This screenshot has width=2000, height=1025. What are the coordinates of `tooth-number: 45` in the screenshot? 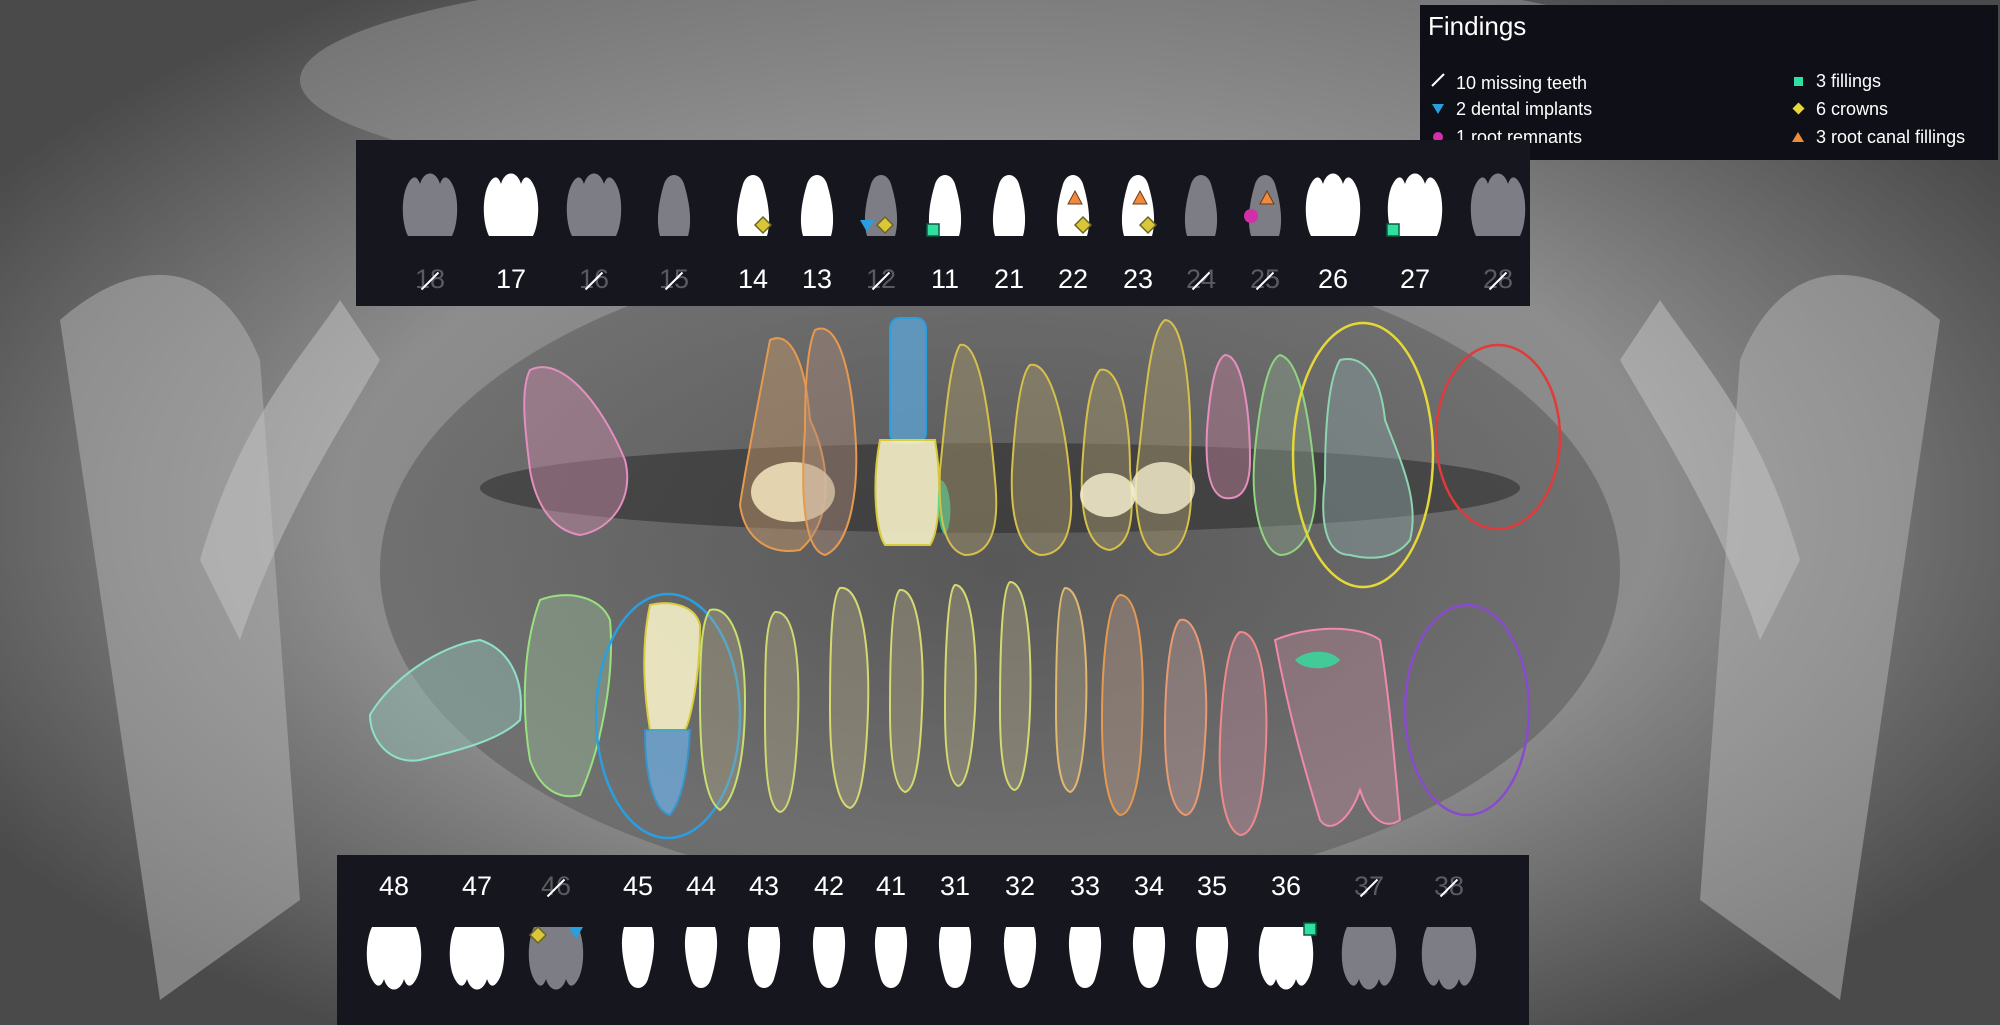 It's located at (638, 886).